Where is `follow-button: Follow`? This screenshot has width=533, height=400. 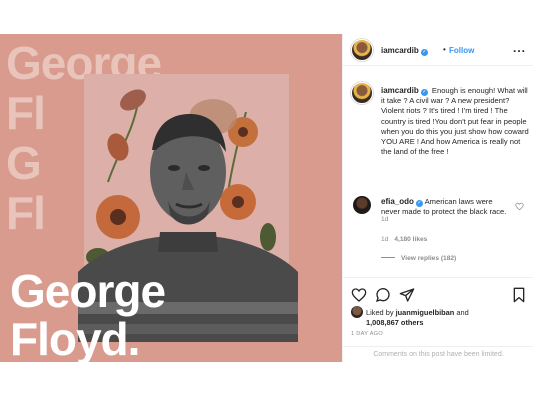
follow-button: Follow is located at coordinates (461, 50).